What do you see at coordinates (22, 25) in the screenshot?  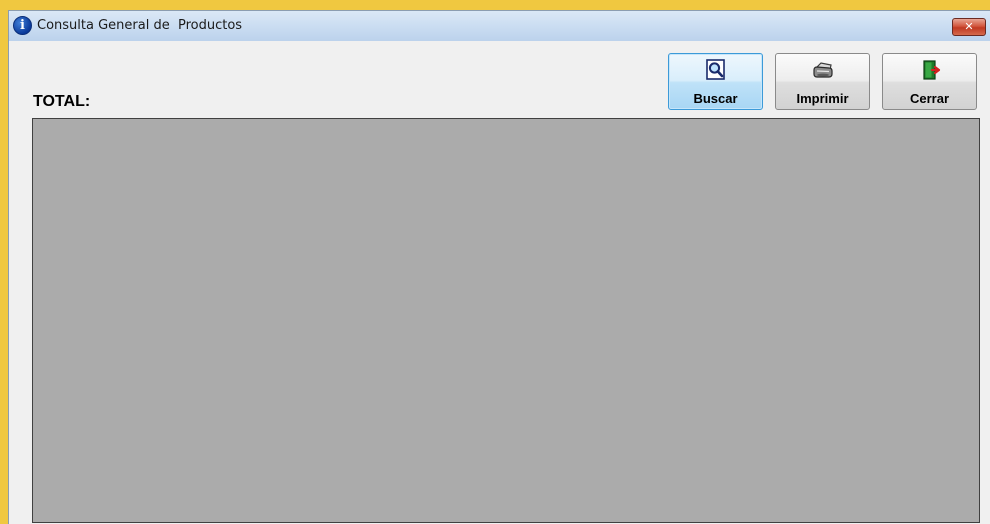 I see `info-icon: i` at bounding box center [22, 25].